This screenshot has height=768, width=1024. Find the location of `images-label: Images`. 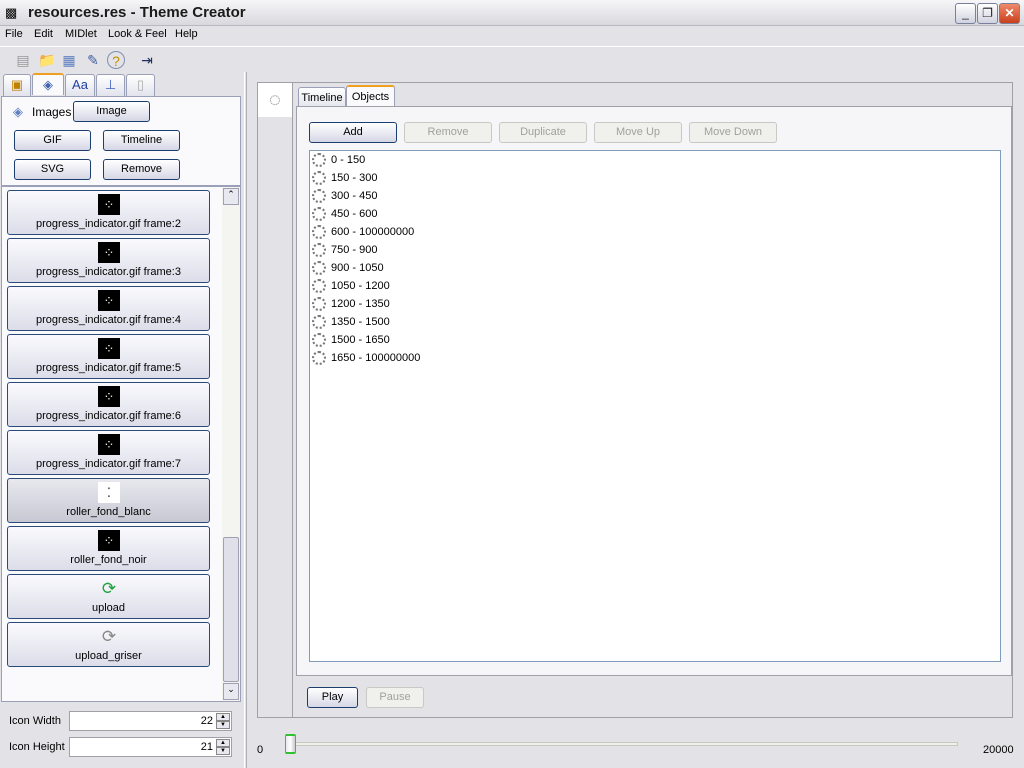

images-label: Images is located at coordinates (52, 112).